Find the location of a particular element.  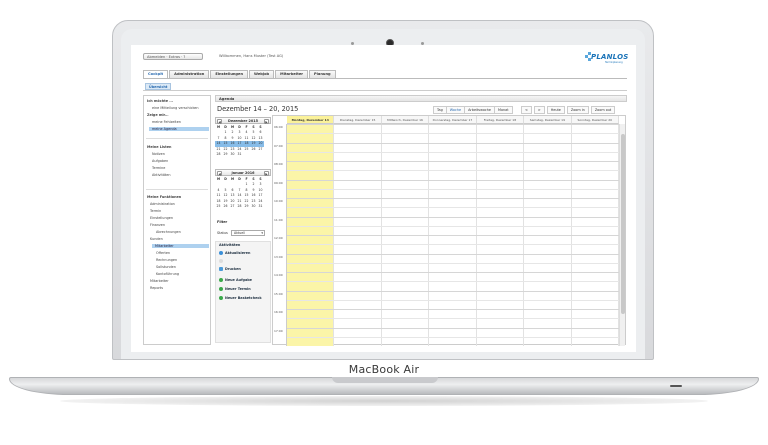

tab-mitarbeiter: Mitarbeiter is located at coordinates (292, 74).